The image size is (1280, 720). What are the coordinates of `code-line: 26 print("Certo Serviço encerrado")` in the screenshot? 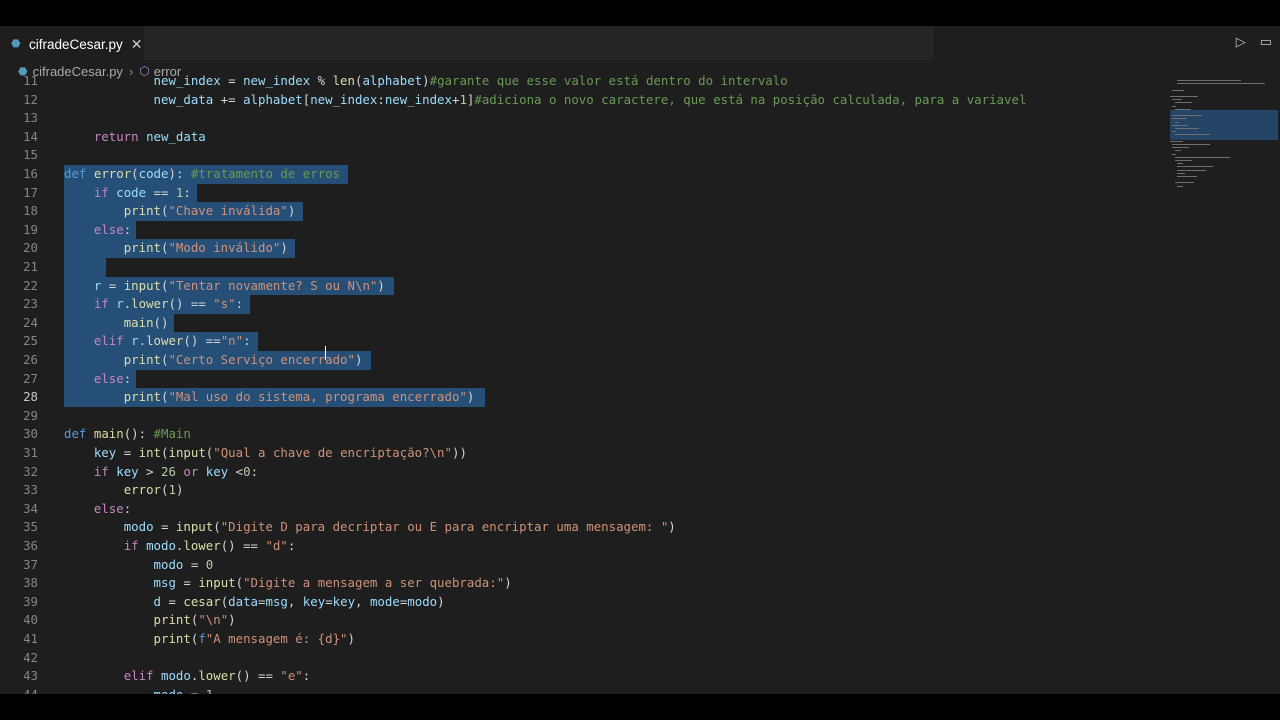 It's located at (580, 360).